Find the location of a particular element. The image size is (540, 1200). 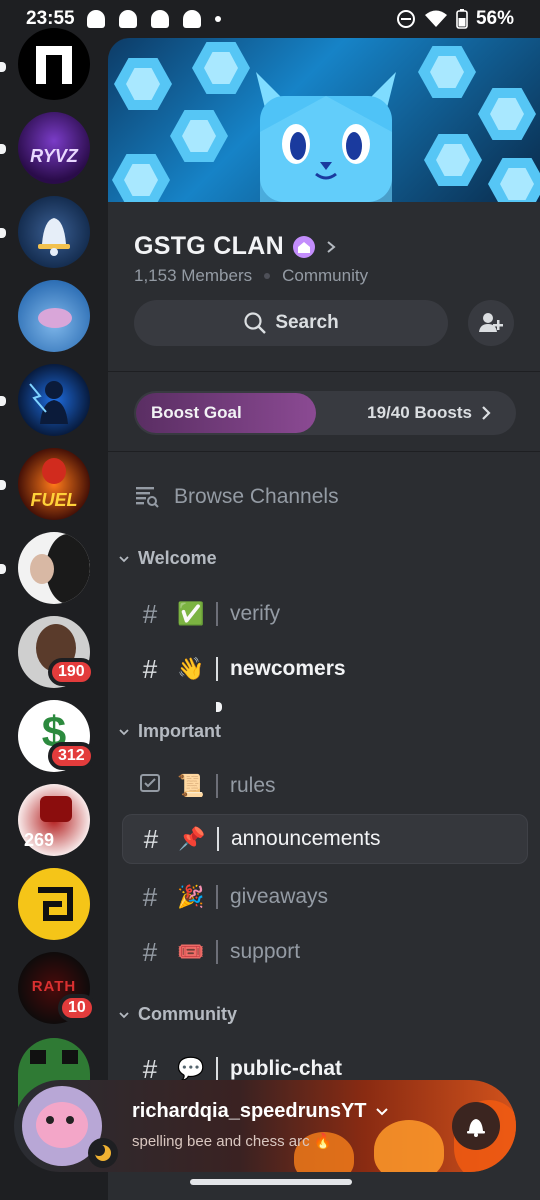

server-icon-ryvz: RYVZ is located at coordinates (54, 148).